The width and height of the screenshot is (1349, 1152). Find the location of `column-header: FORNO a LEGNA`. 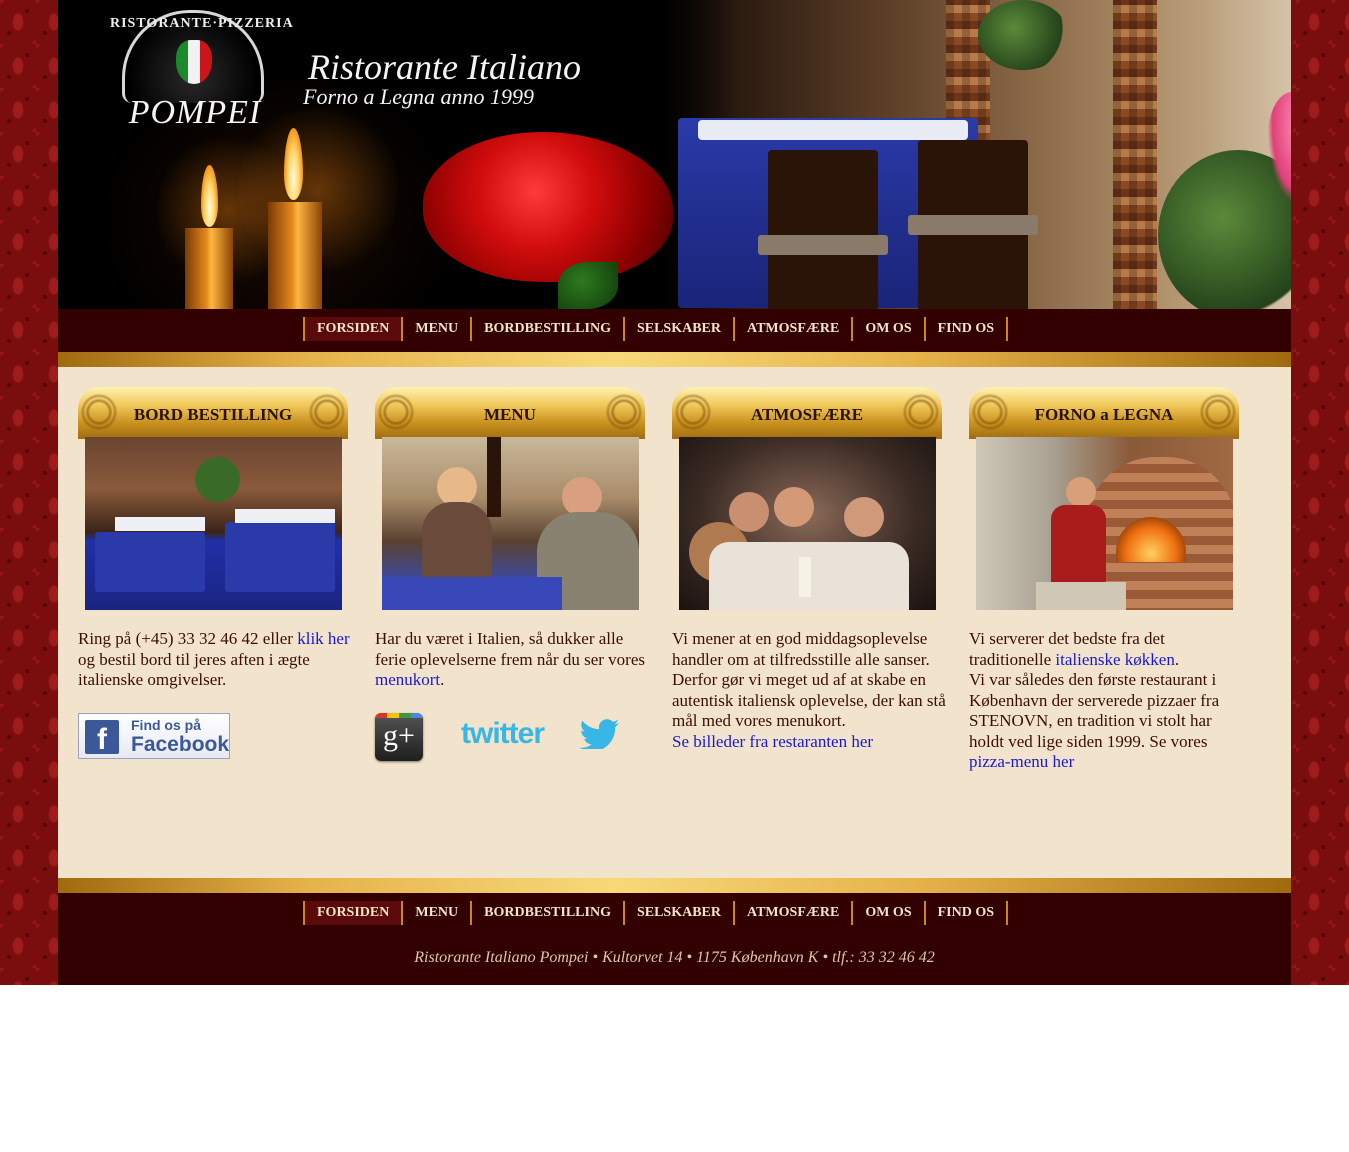

column-header: FORNO a LEGNA is located at coordinates (1104, 413).